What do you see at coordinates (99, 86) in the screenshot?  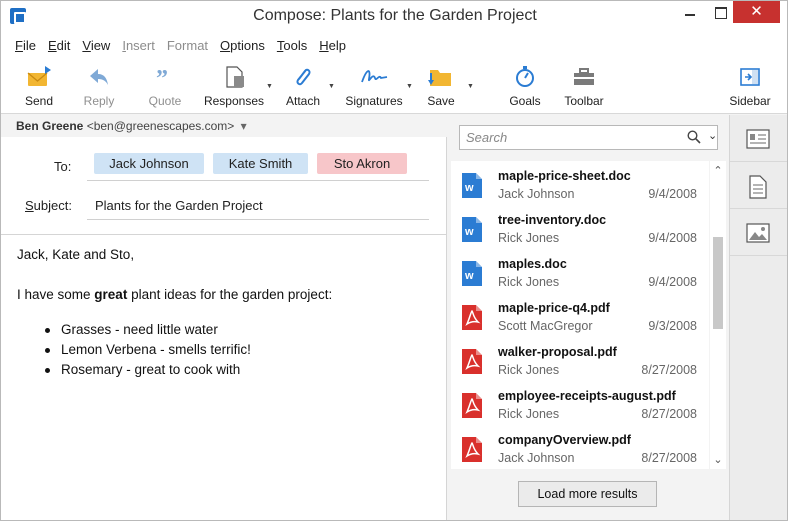 I see `reply-button: Reply` at bounding box center [99, 86].